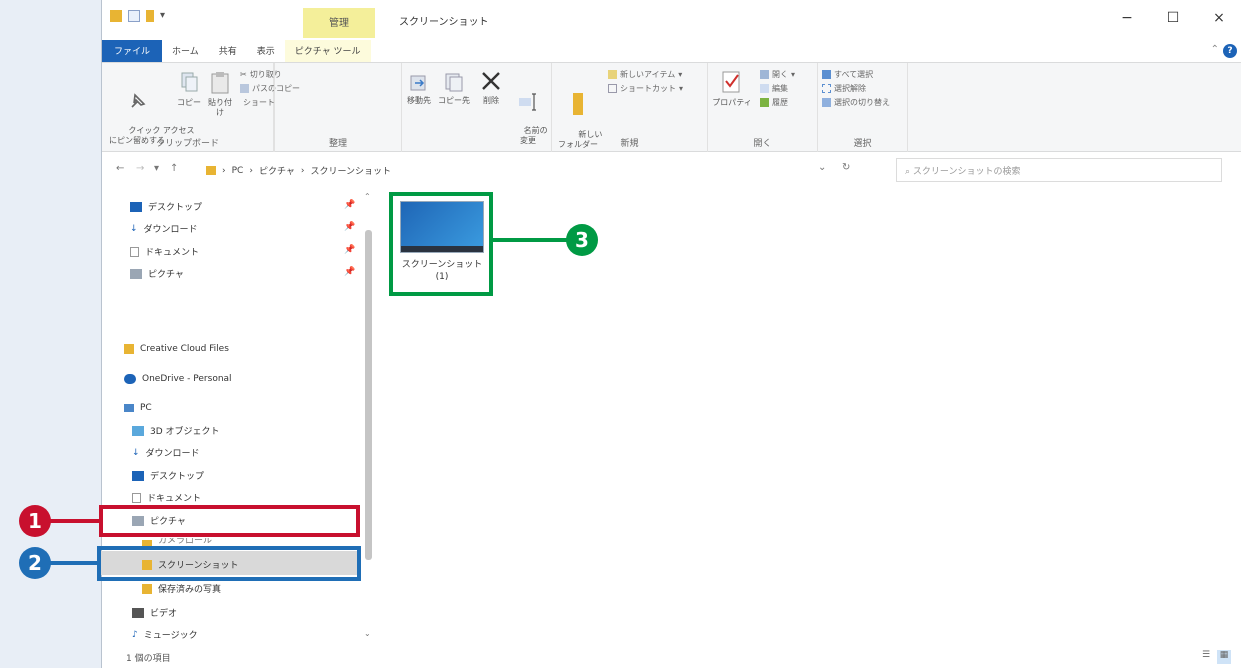 The image size is (1241, 668). I want to click on shortcut-icon, so click(612, 88).